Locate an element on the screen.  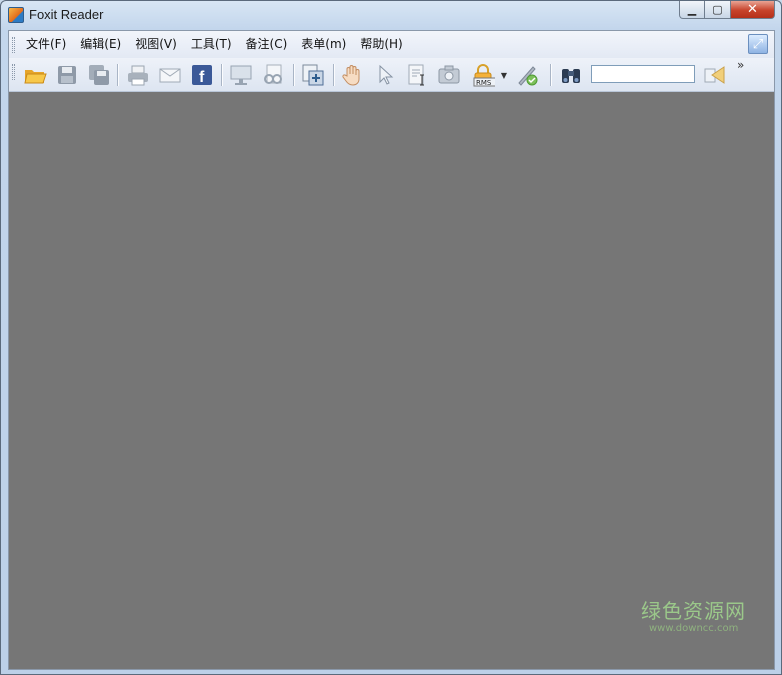
hand-tool-icon is located at coordinates (351, 75).